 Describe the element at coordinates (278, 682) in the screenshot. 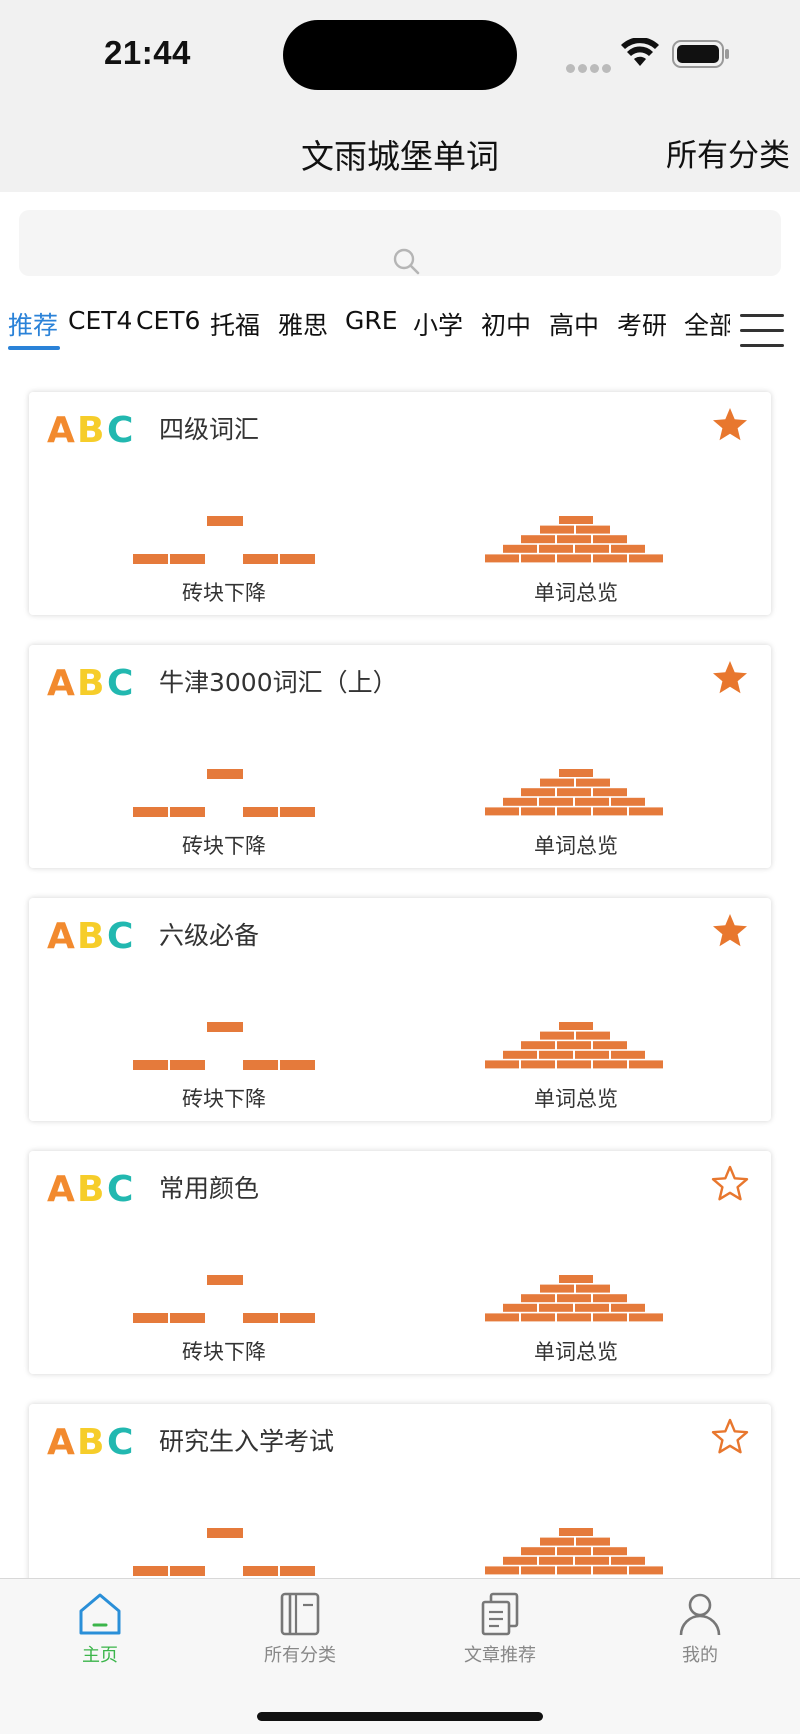

I see `wordbook-title: 牛津3000词汇（上）` at that location.